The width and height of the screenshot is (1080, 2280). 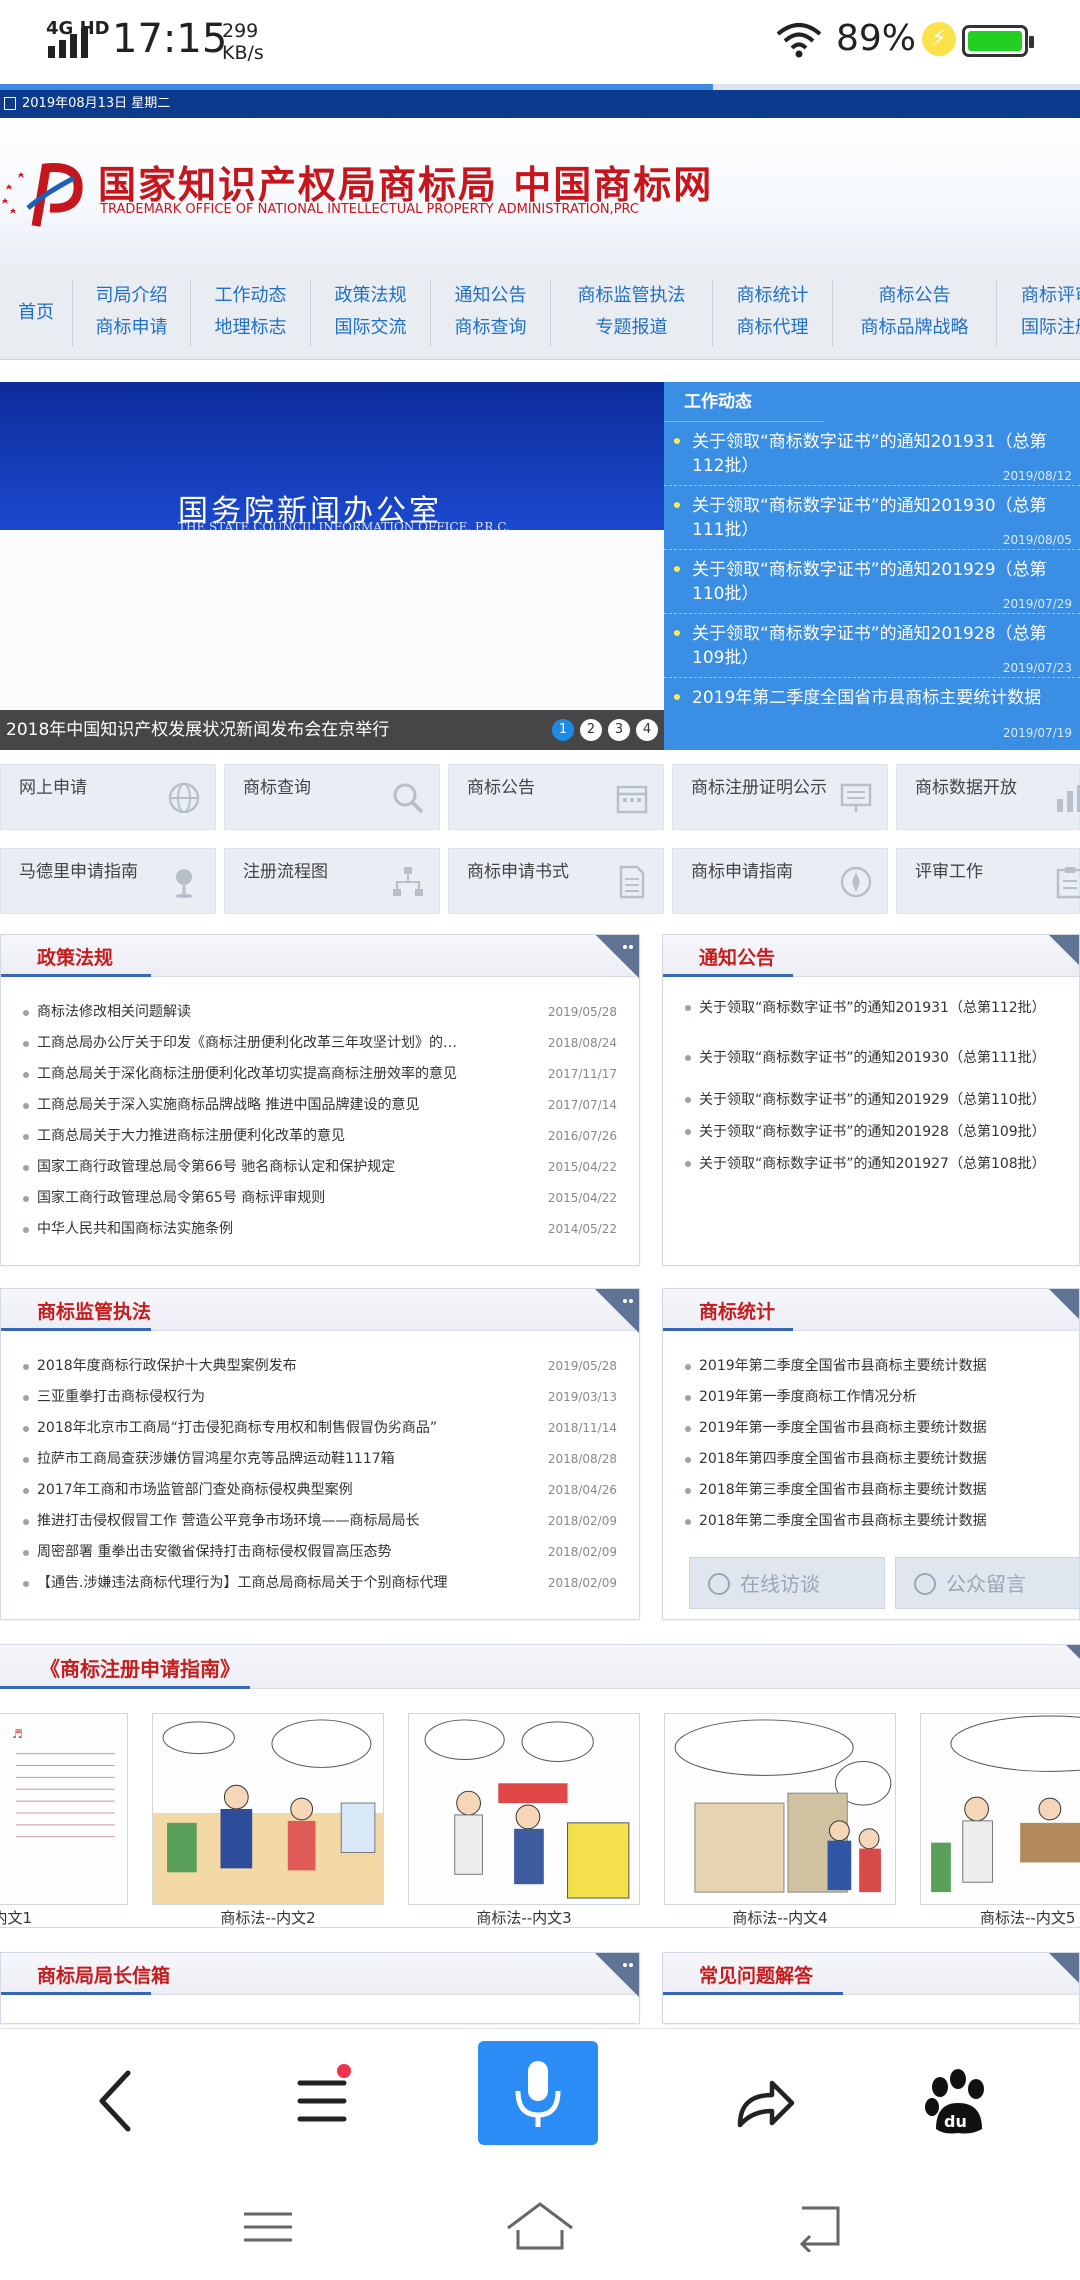 What do you see at coordinates (631, 296) in the screenshot?
I see `nav-link: 商标监管执法` at bounding box center [631, 296].